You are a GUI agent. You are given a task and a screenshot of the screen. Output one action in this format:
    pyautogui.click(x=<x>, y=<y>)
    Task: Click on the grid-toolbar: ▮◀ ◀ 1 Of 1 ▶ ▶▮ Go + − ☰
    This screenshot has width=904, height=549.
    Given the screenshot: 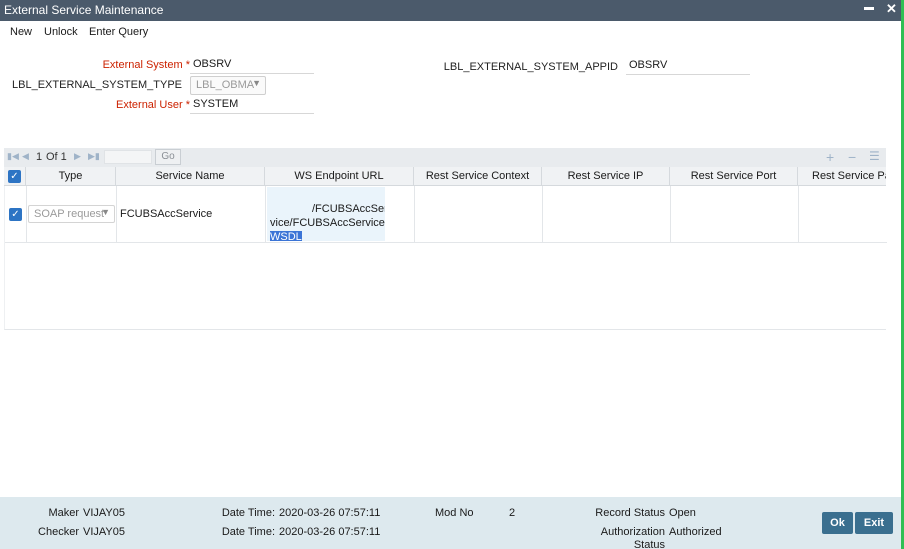 What is the action you would take?
    pyautogui.click(x=445, y=157)
    